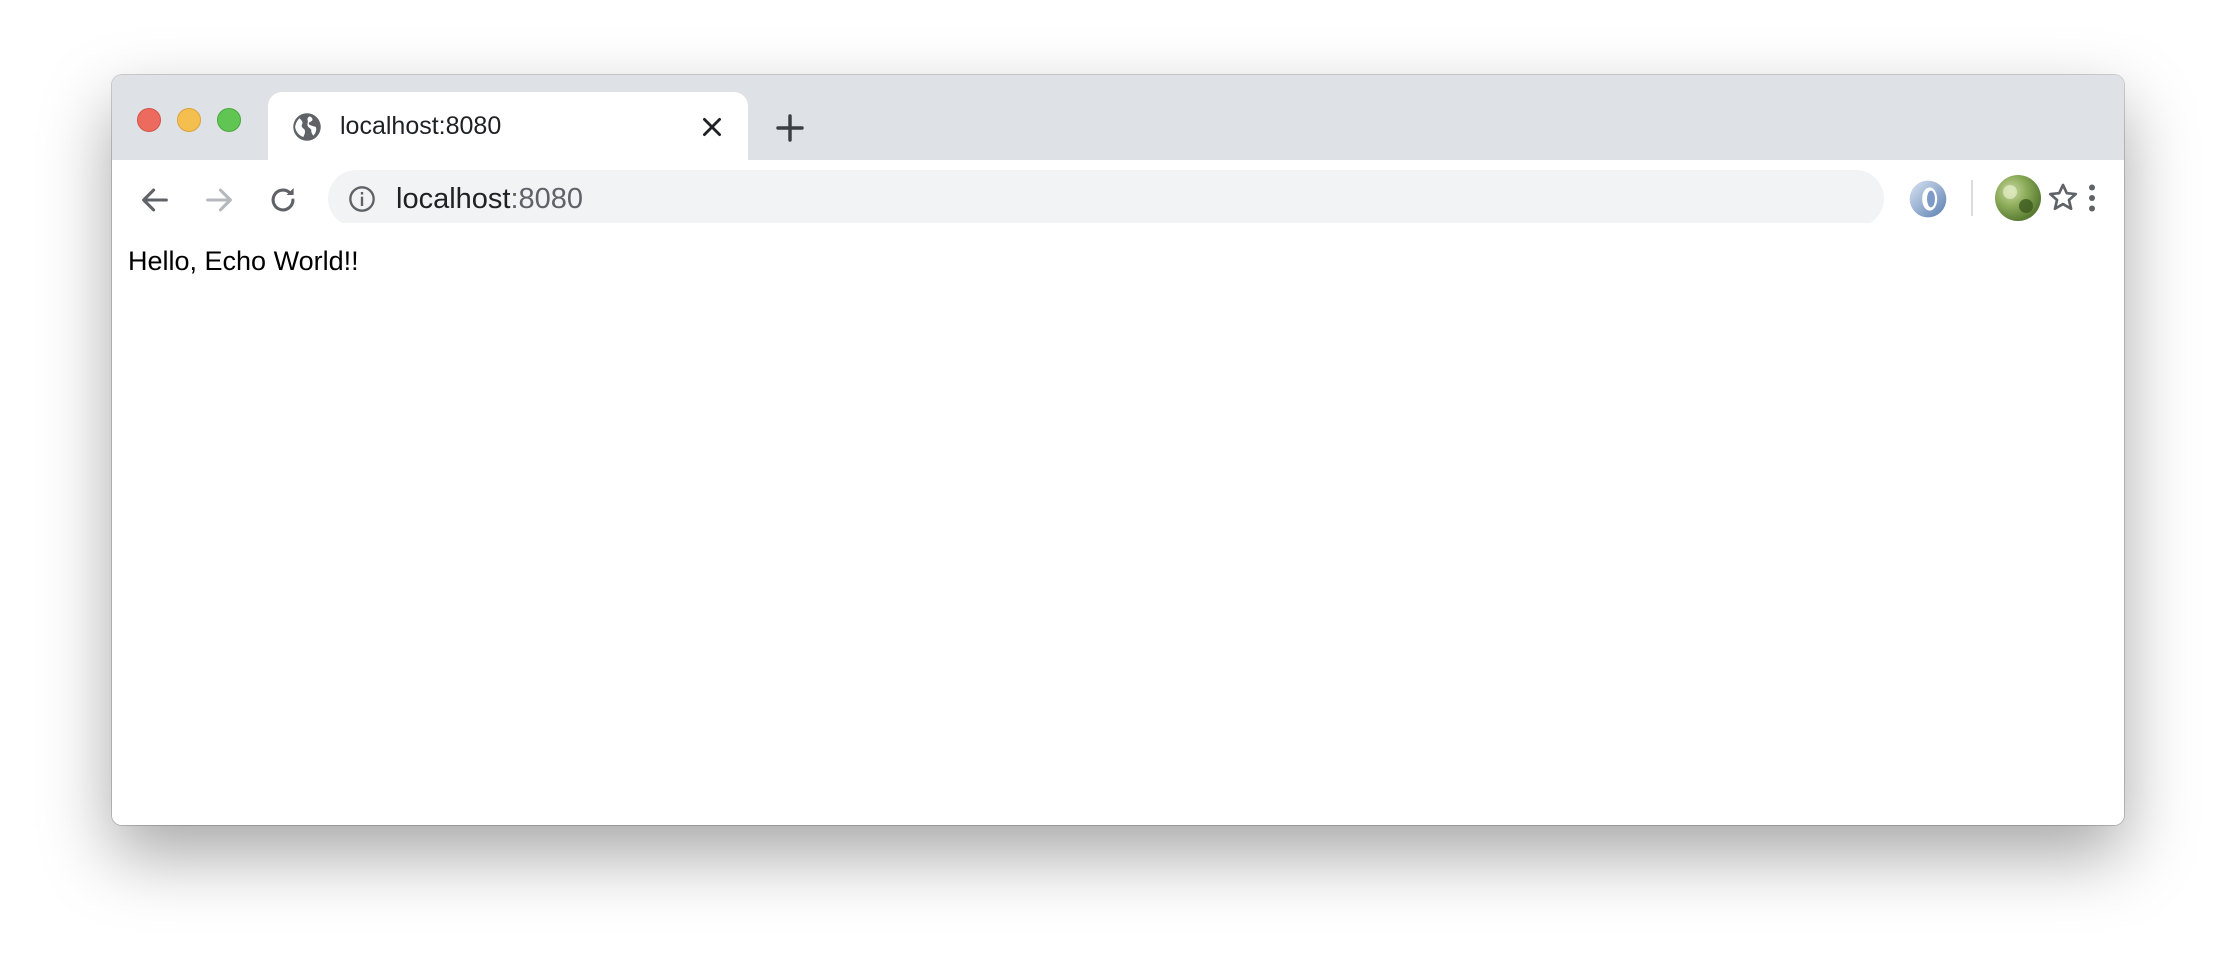 This screenshot has width=2236, height=974. What do you see at coordinates (790, 128) in the screenshot?
I see `new-tab-plus-icon` at bounding box center [790, 128].